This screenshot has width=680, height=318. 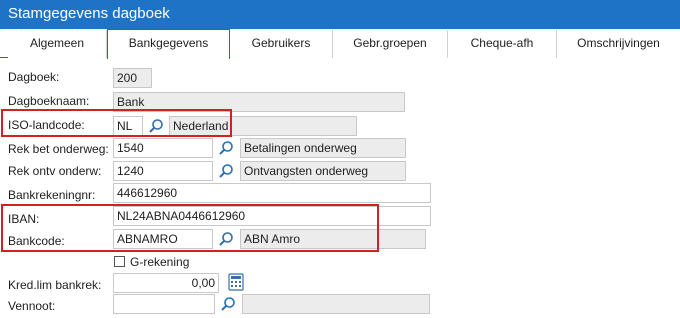 What do you see at coordinates (340, 14) in the screenshot?
I see `title-bar: Stamgegevens dagboek` at bounding box center [340, 14].